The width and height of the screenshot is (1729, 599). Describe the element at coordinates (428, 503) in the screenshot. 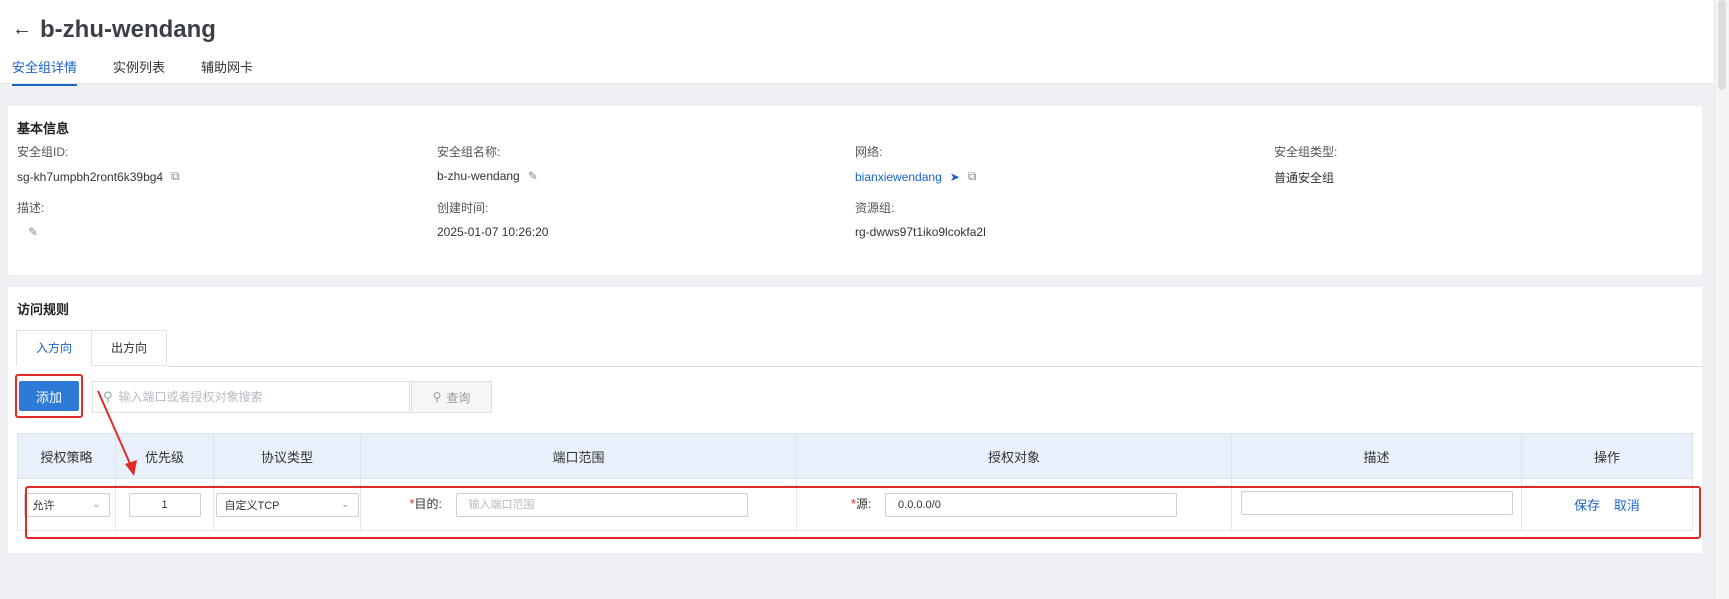

I see `dest-label: 目的:` at that location.